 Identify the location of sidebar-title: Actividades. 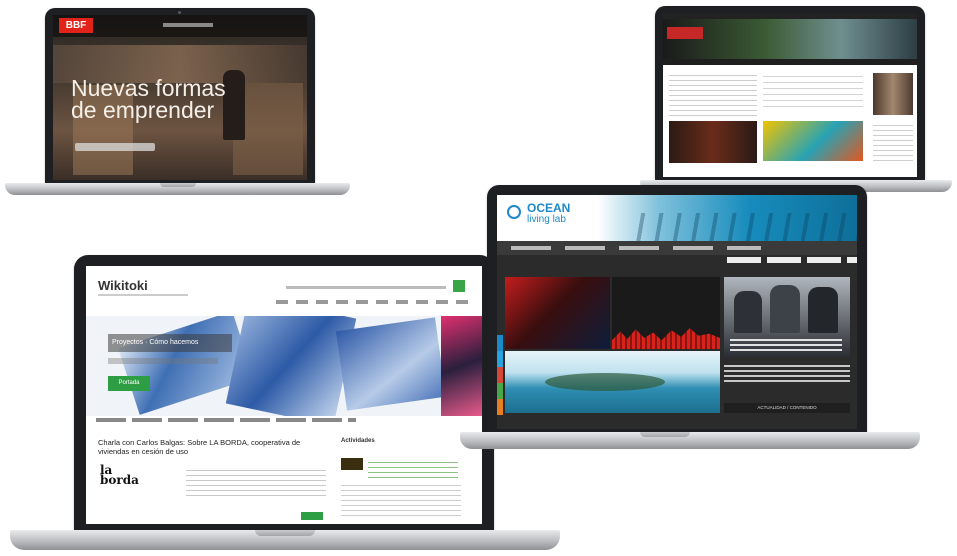
(358, 441).